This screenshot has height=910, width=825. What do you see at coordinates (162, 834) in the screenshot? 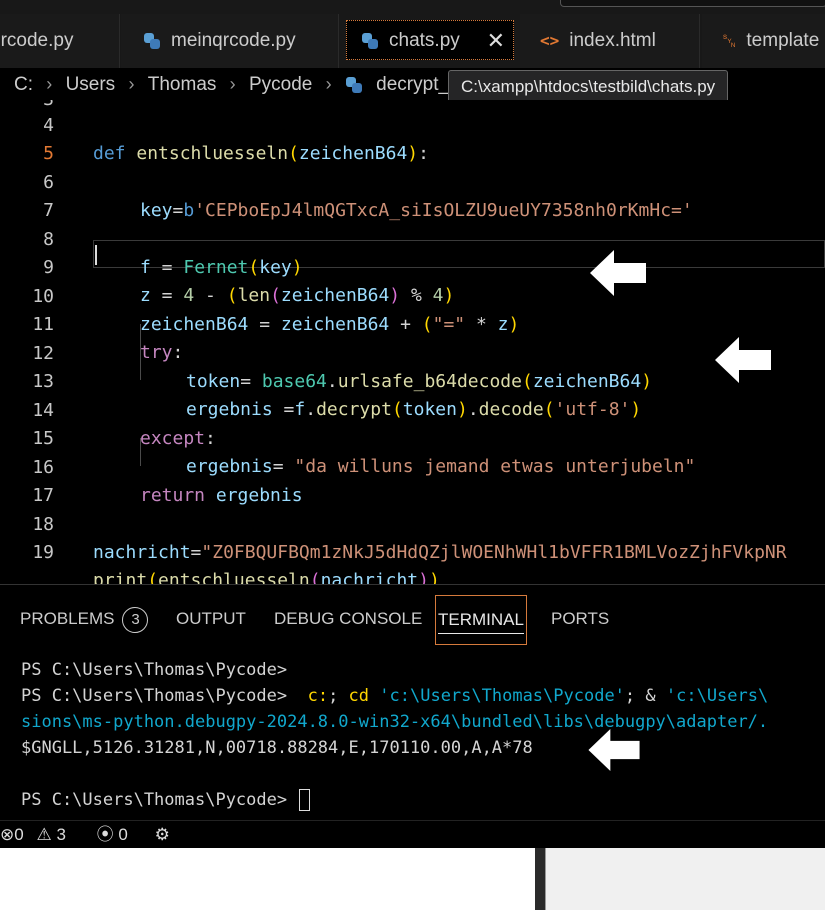
I see `debug-icon: ⚙` at bounding box center [162, 834].